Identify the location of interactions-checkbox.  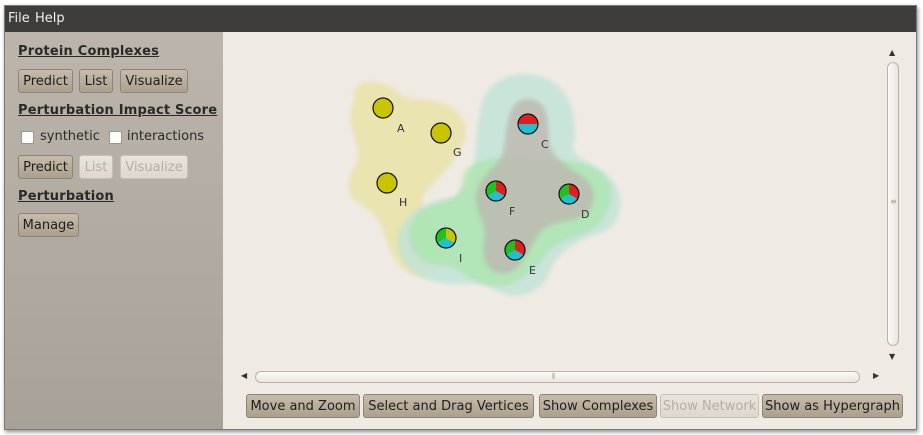
(115, 137).